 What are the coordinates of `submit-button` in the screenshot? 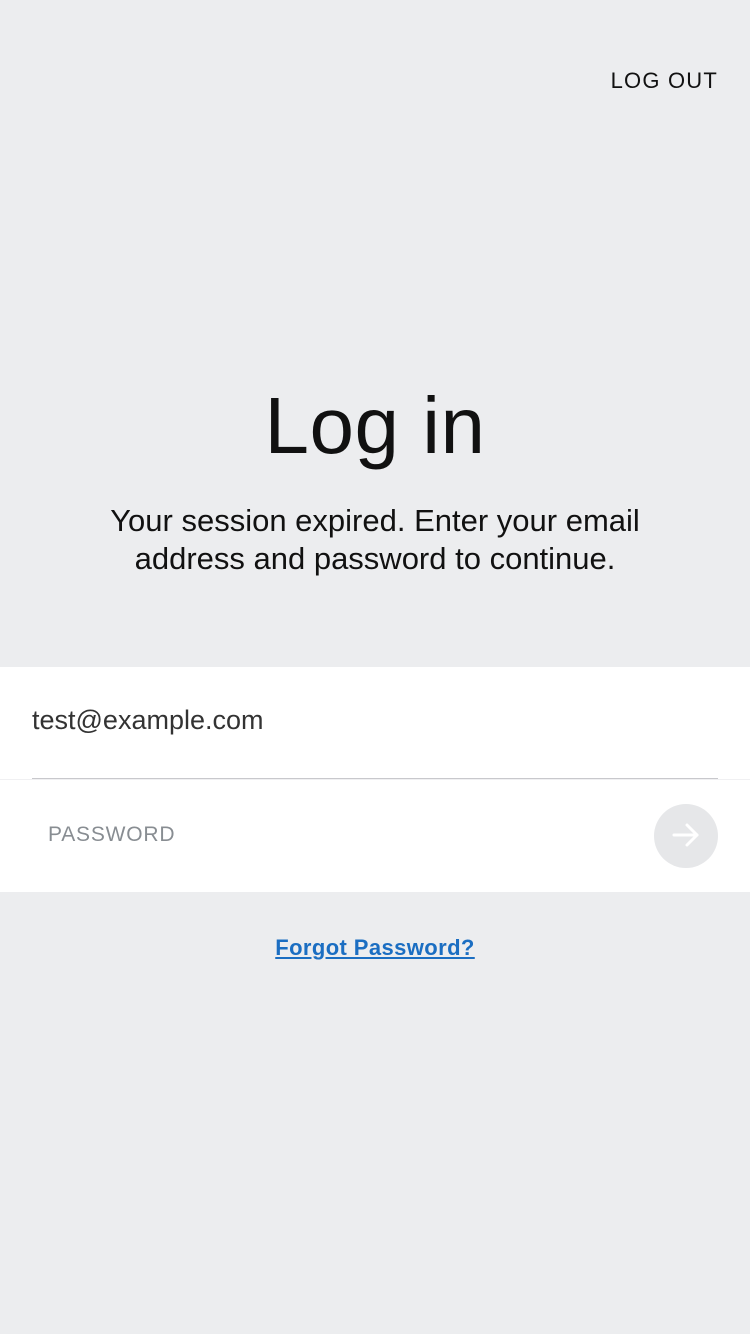 It's located at (686, 836).